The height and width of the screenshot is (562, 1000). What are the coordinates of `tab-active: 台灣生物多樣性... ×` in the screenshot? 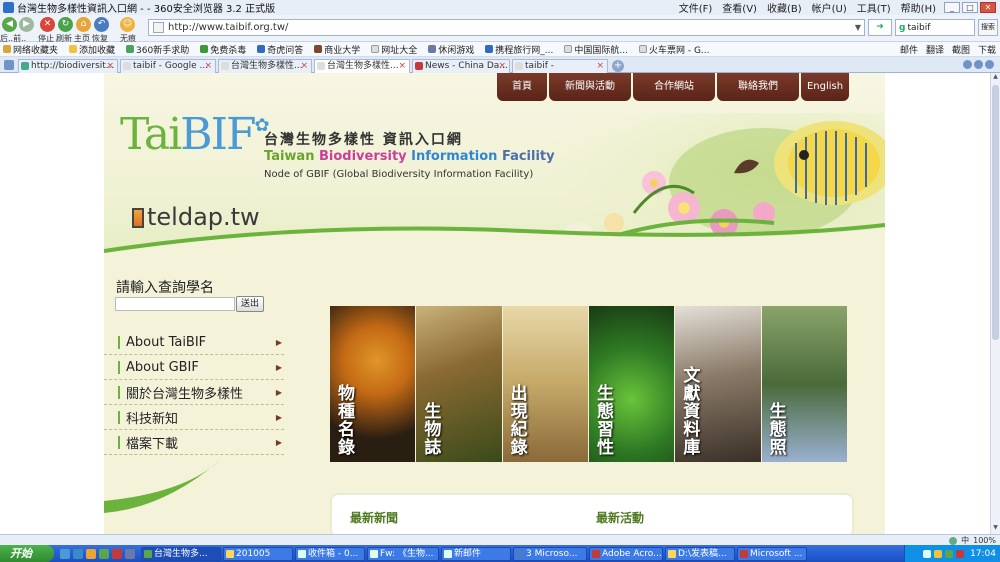 It's located at (362, 66).